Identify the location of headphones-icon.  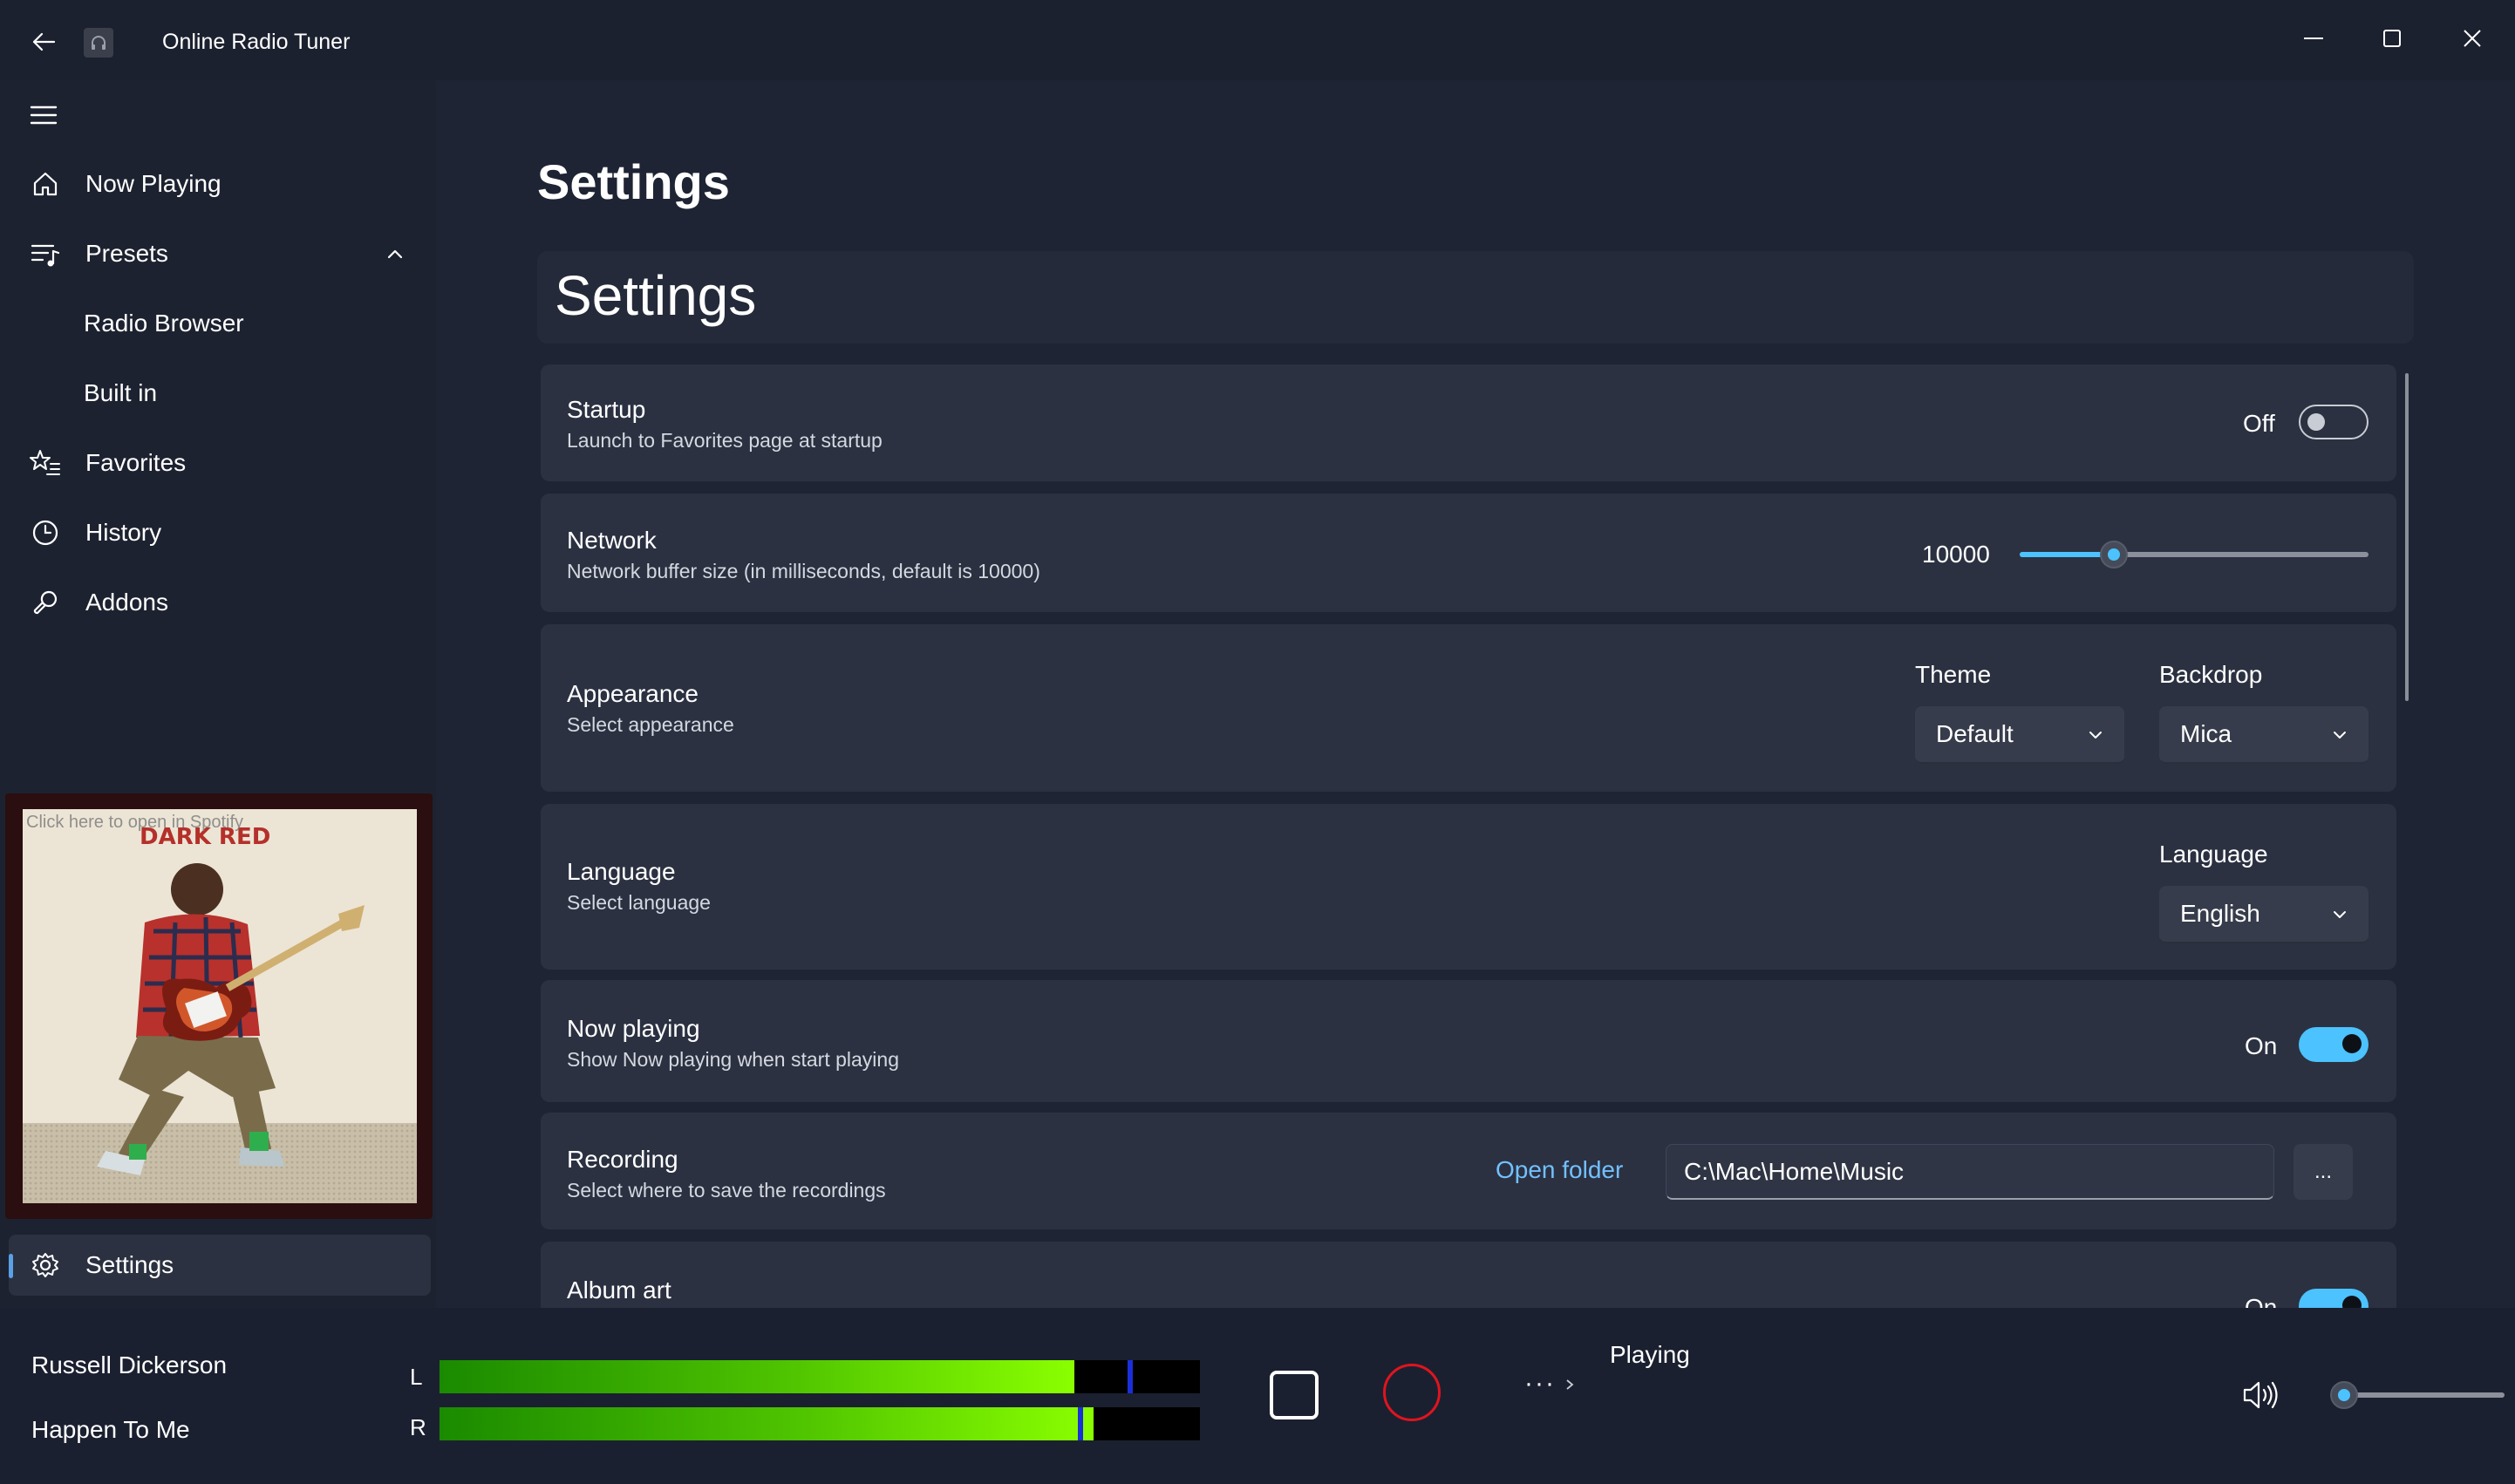
(98, 43).